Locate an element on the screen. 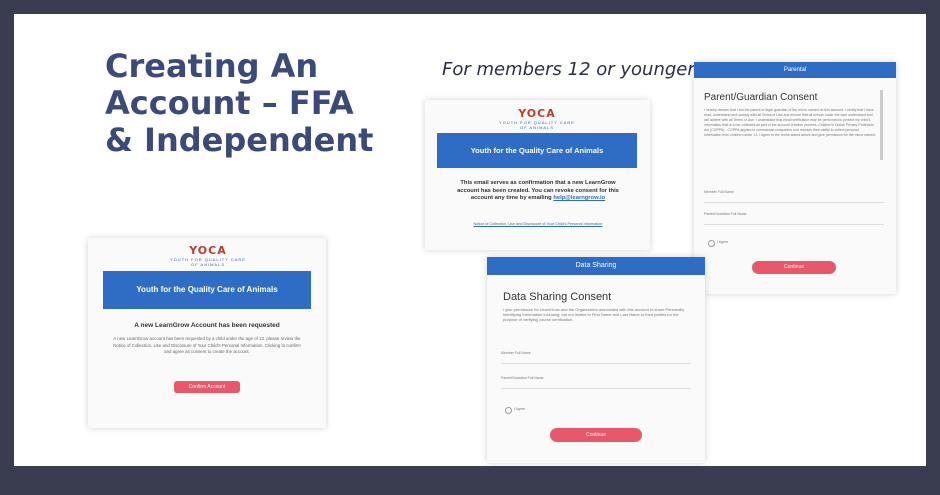 Image resolution: width=940 pixels, height=495 pixels. parental-continue-button: Continue is located at coordinates (794, 267).